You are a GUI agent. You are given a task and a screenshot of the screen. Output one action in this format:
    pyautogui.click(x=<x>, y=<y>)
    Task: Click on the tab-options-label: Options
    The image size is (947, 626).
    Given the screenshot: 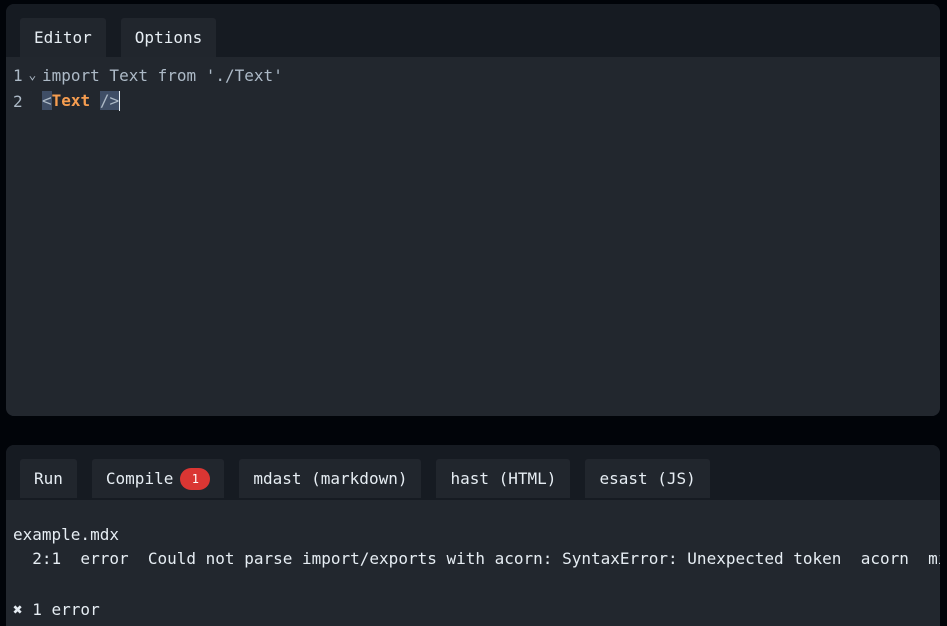 What is the action you would take?
    pyautogui.click(x=168, y=37)
    